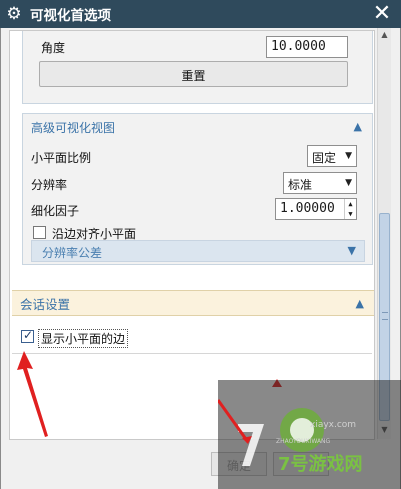 The width and height of the screenshot is (401, 489). I want to click on scroll-up-icon: ▲, so click(384, 36).